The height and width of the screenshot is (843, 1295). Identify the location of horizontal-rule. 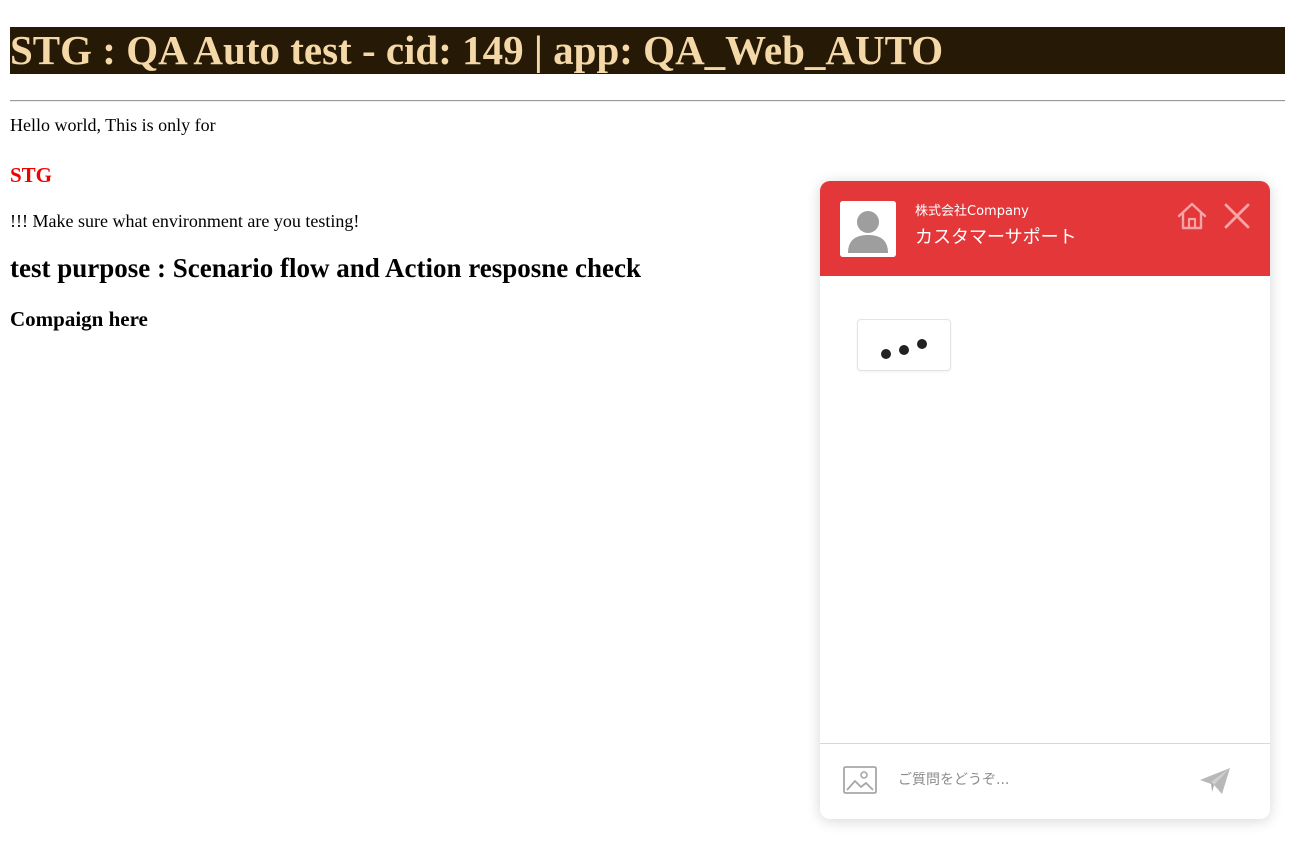
(647, 101).